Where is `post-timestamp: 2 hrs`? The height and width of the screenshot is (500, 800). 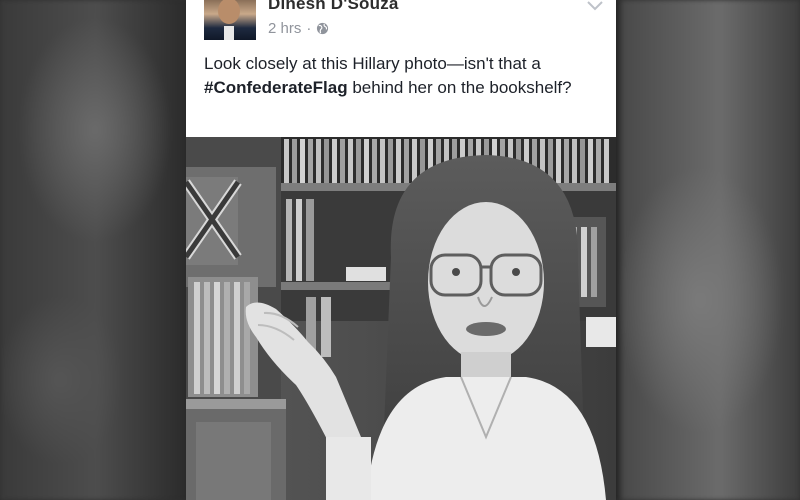
post-timestamp: 2 hrs is located at coordinates (284, 28).